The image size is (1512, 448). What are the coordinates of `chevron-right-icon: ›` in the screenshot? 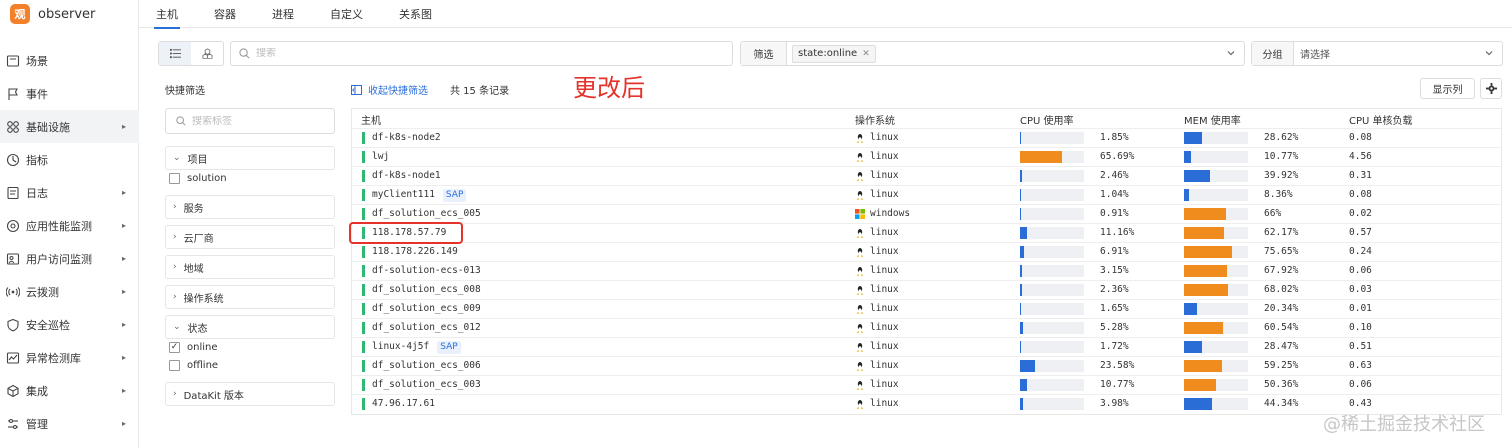 It's located at (175, 394).